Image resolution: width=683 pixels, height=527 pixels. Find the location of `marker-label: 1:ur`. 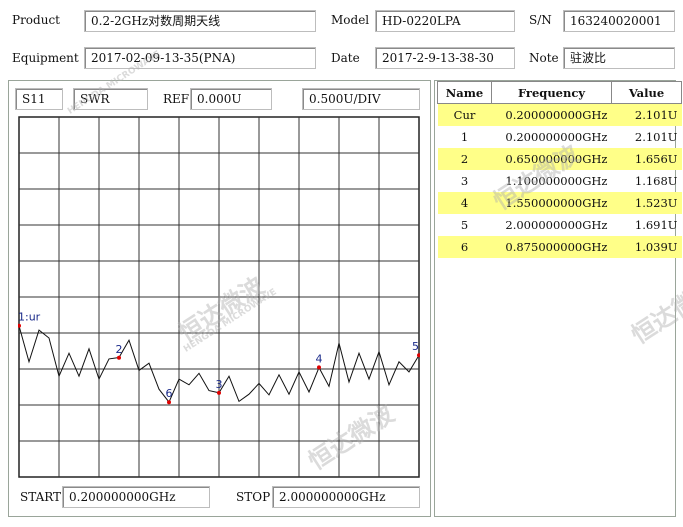

marker-label: 1:ur is located at coordinates (29, 317).